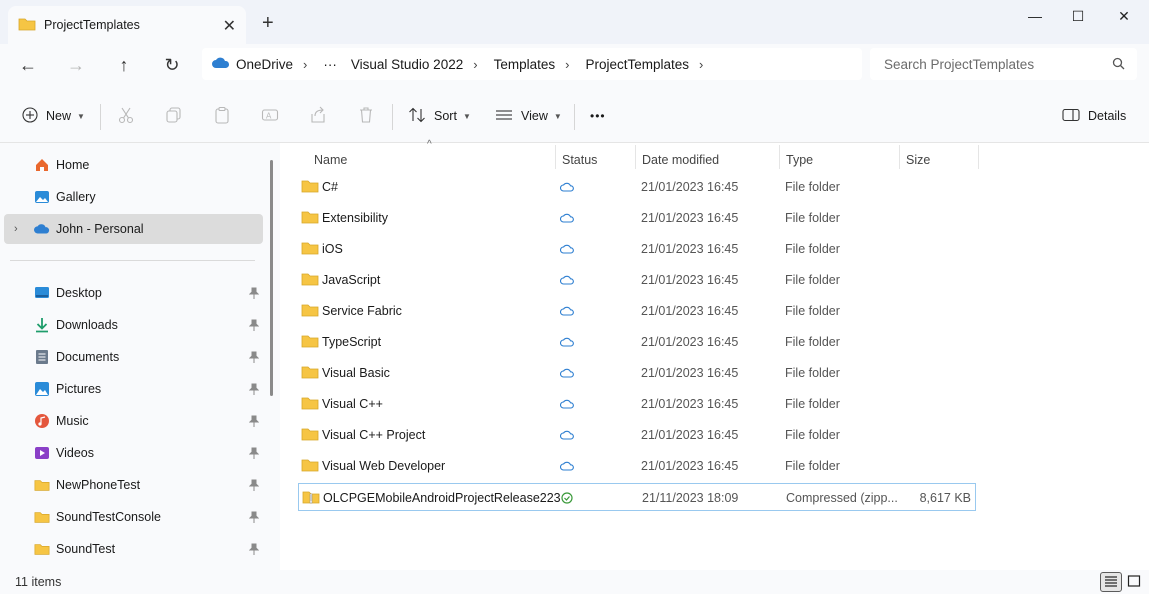 The width and height of the screenshot is (1149, 594). I want to click on cut-icon, so click(126, 115).